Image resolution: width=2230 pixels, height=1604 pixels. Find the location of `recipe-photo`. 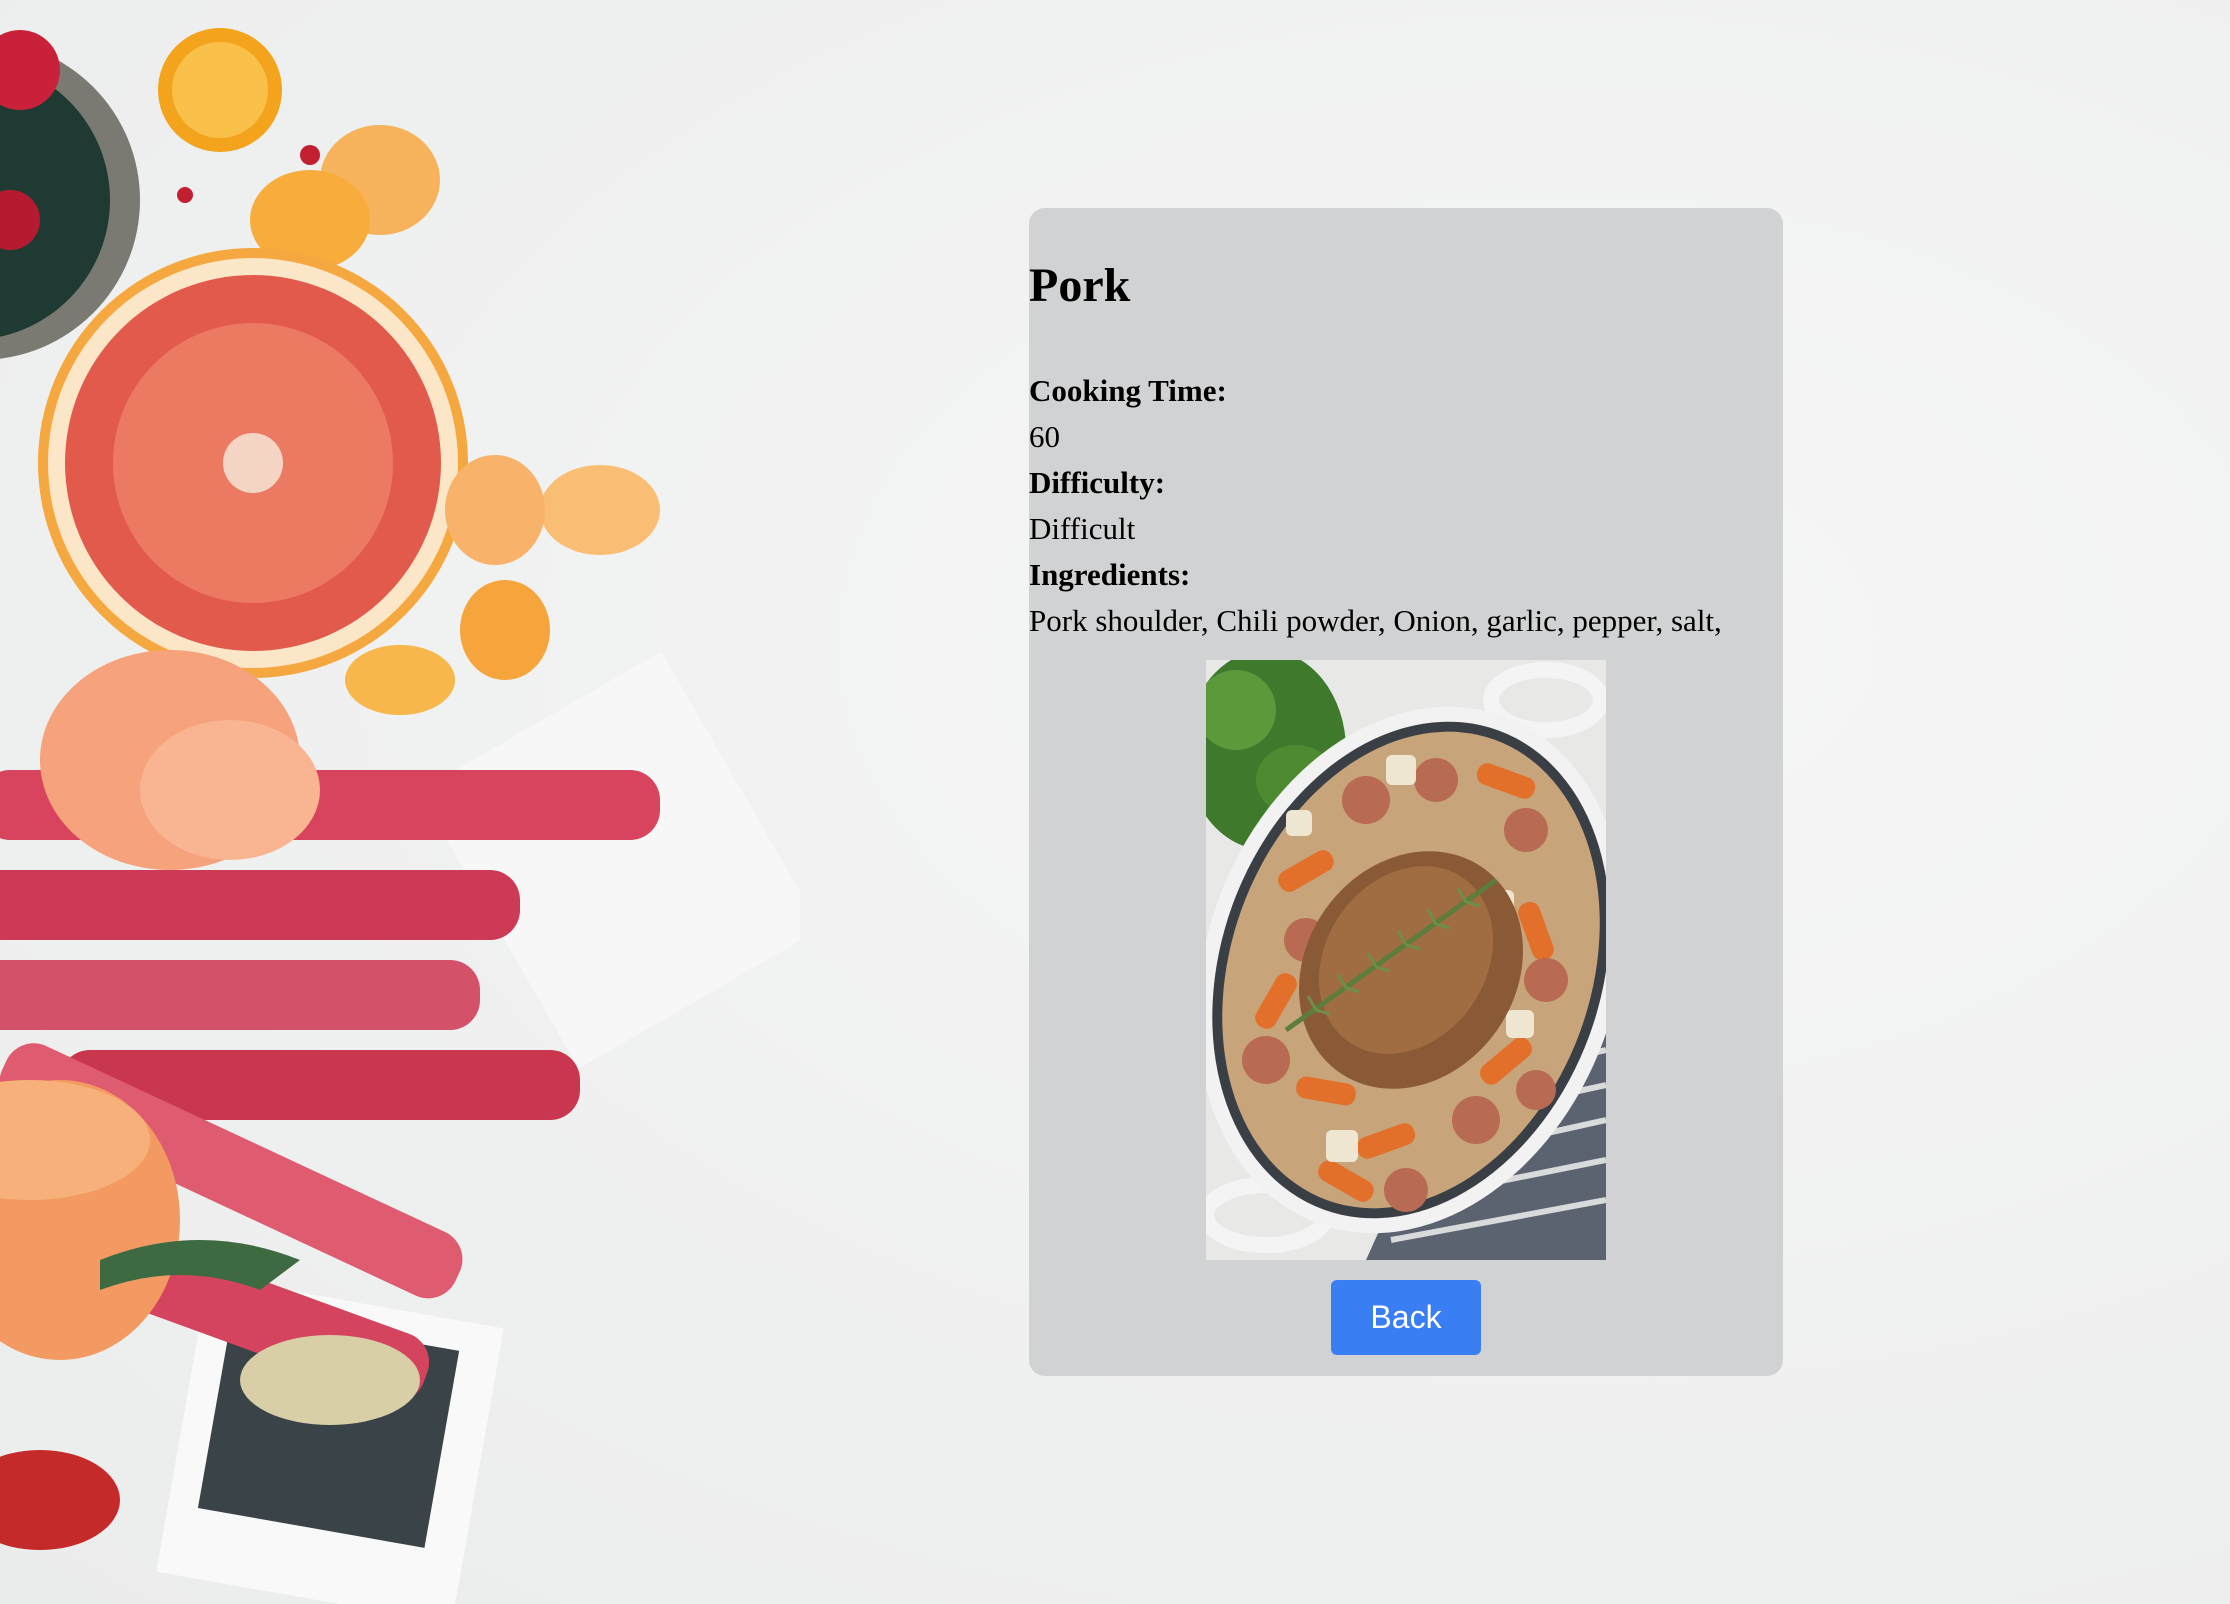

recipe-photo is located at coordinates (1406, 960).